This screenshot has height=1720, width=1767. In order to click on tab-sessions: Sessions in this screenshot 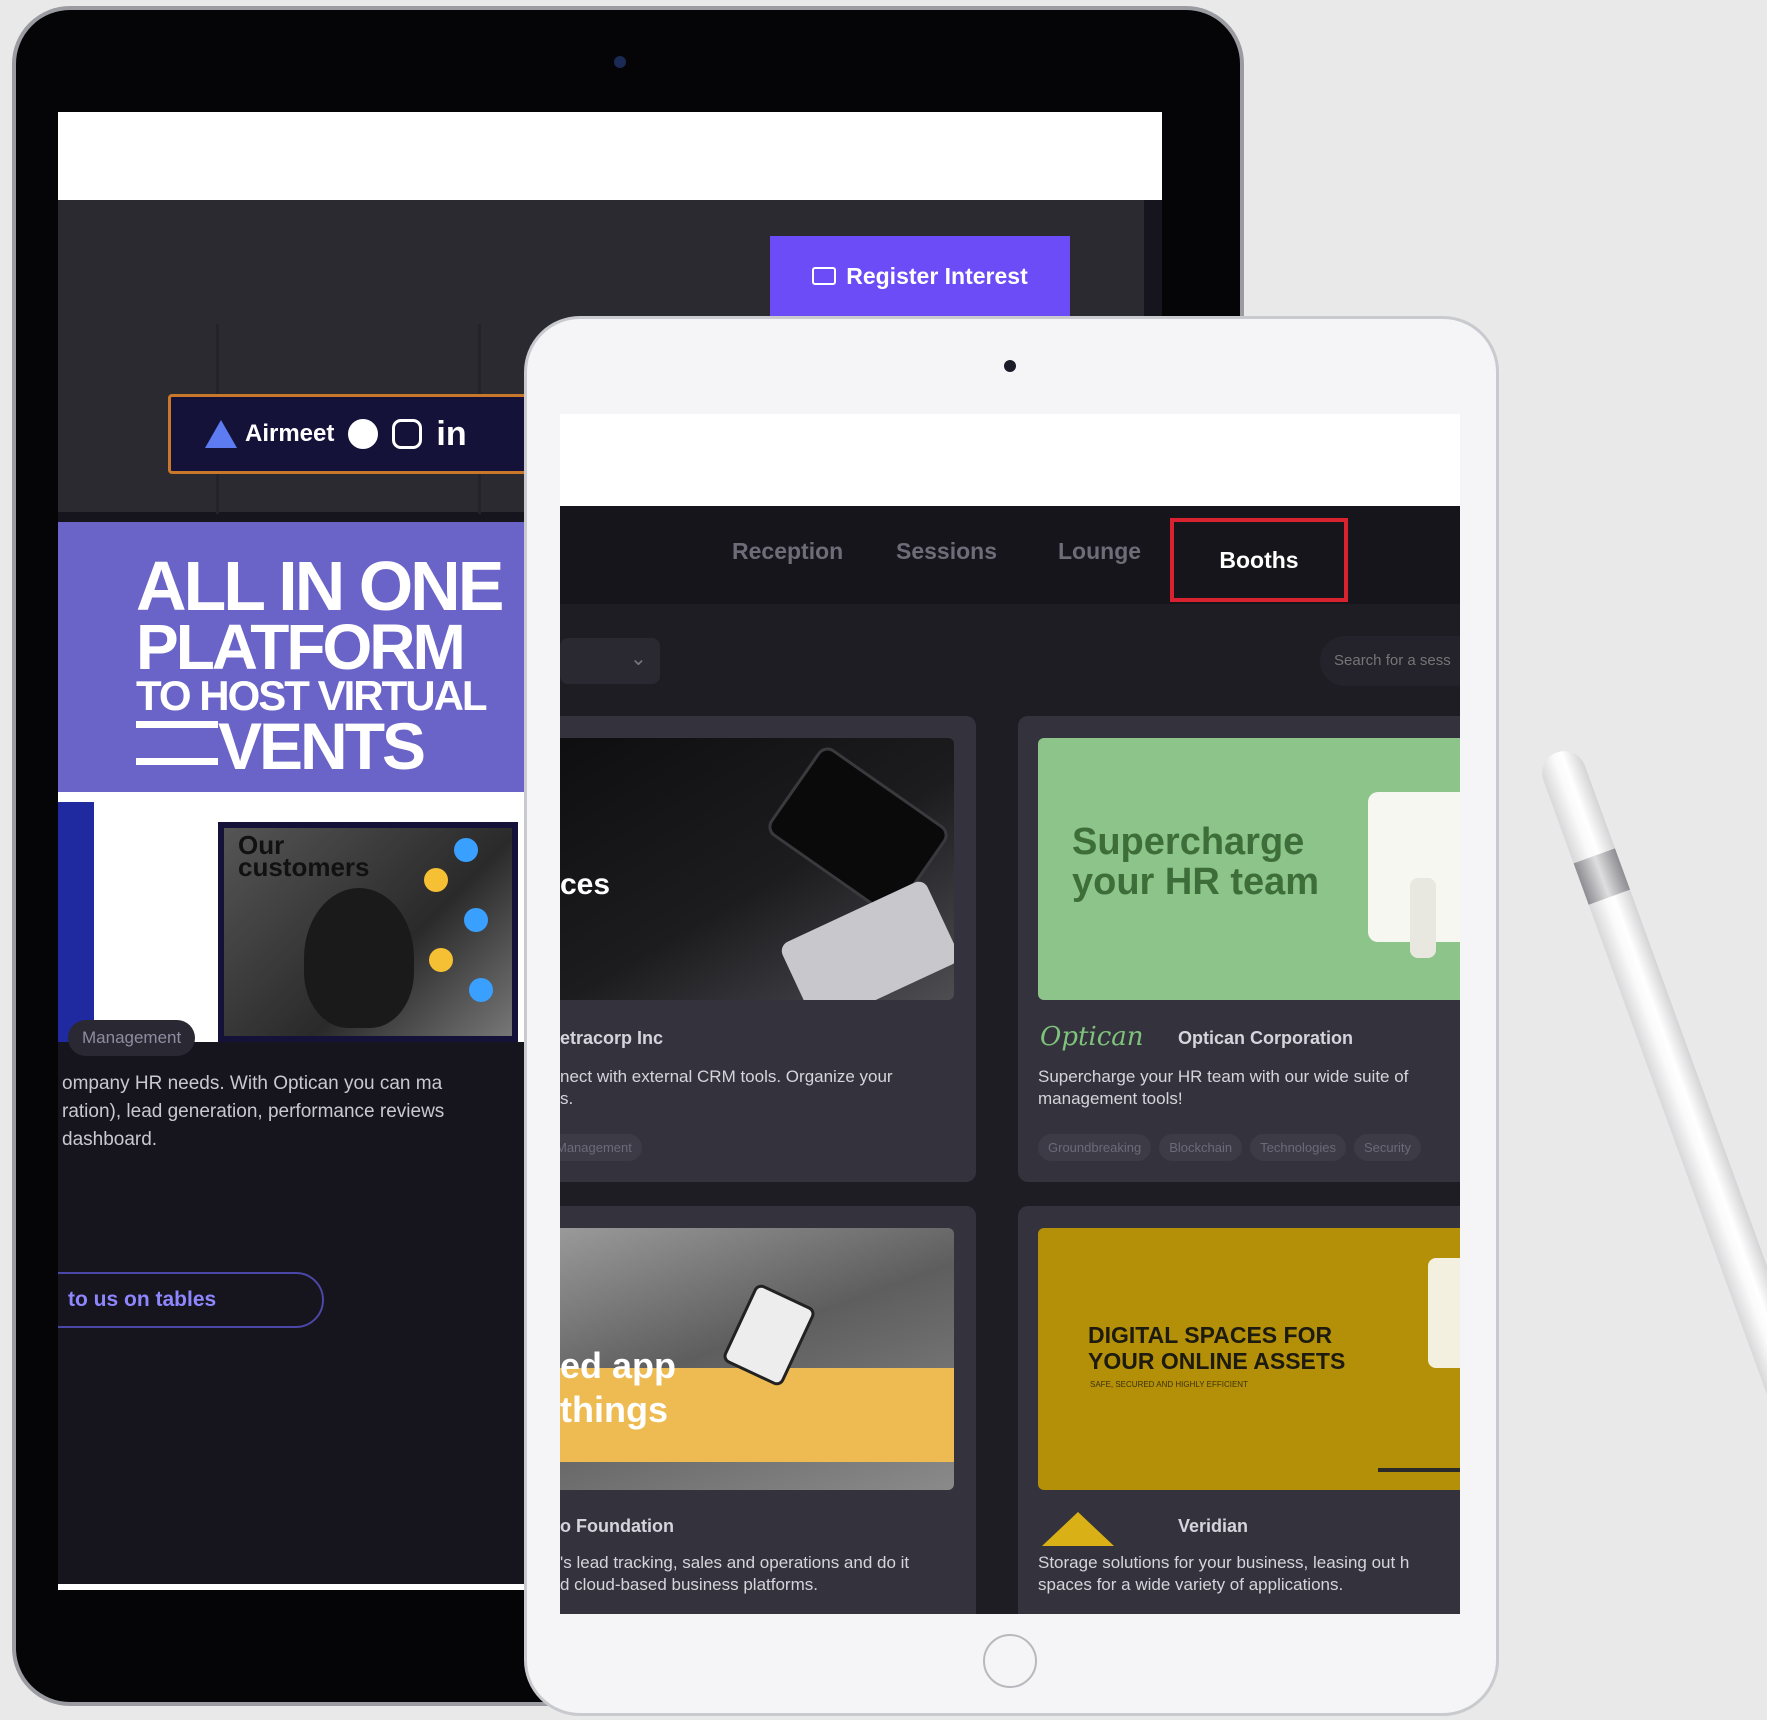, I will do `click(946, 551)`.